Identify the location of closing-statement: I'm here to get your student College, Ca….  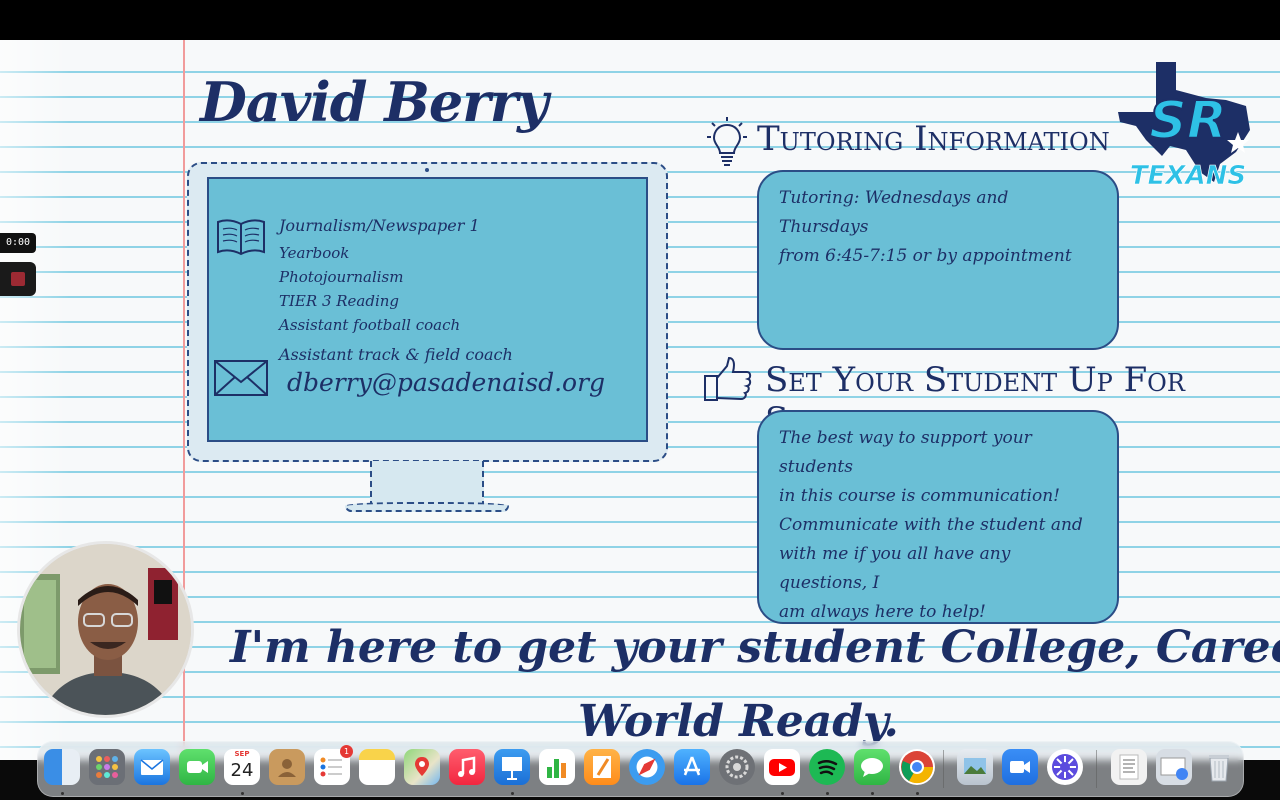
(755, 647).